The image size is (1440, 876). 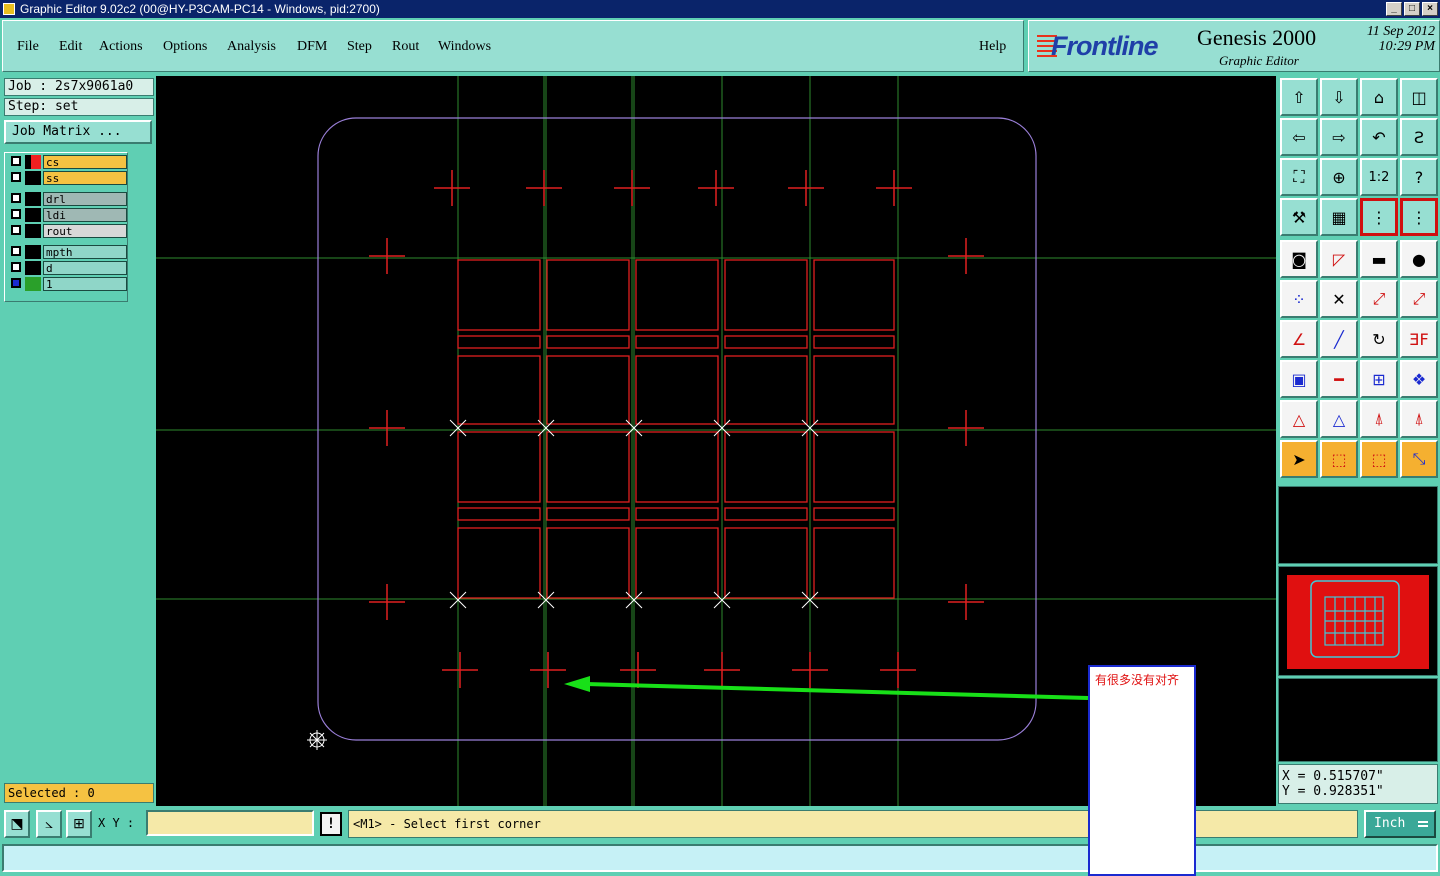 What do you see at coordinates (720, 858) in the screenshot?
I see `message-bar` at bounding box center [720, 858].